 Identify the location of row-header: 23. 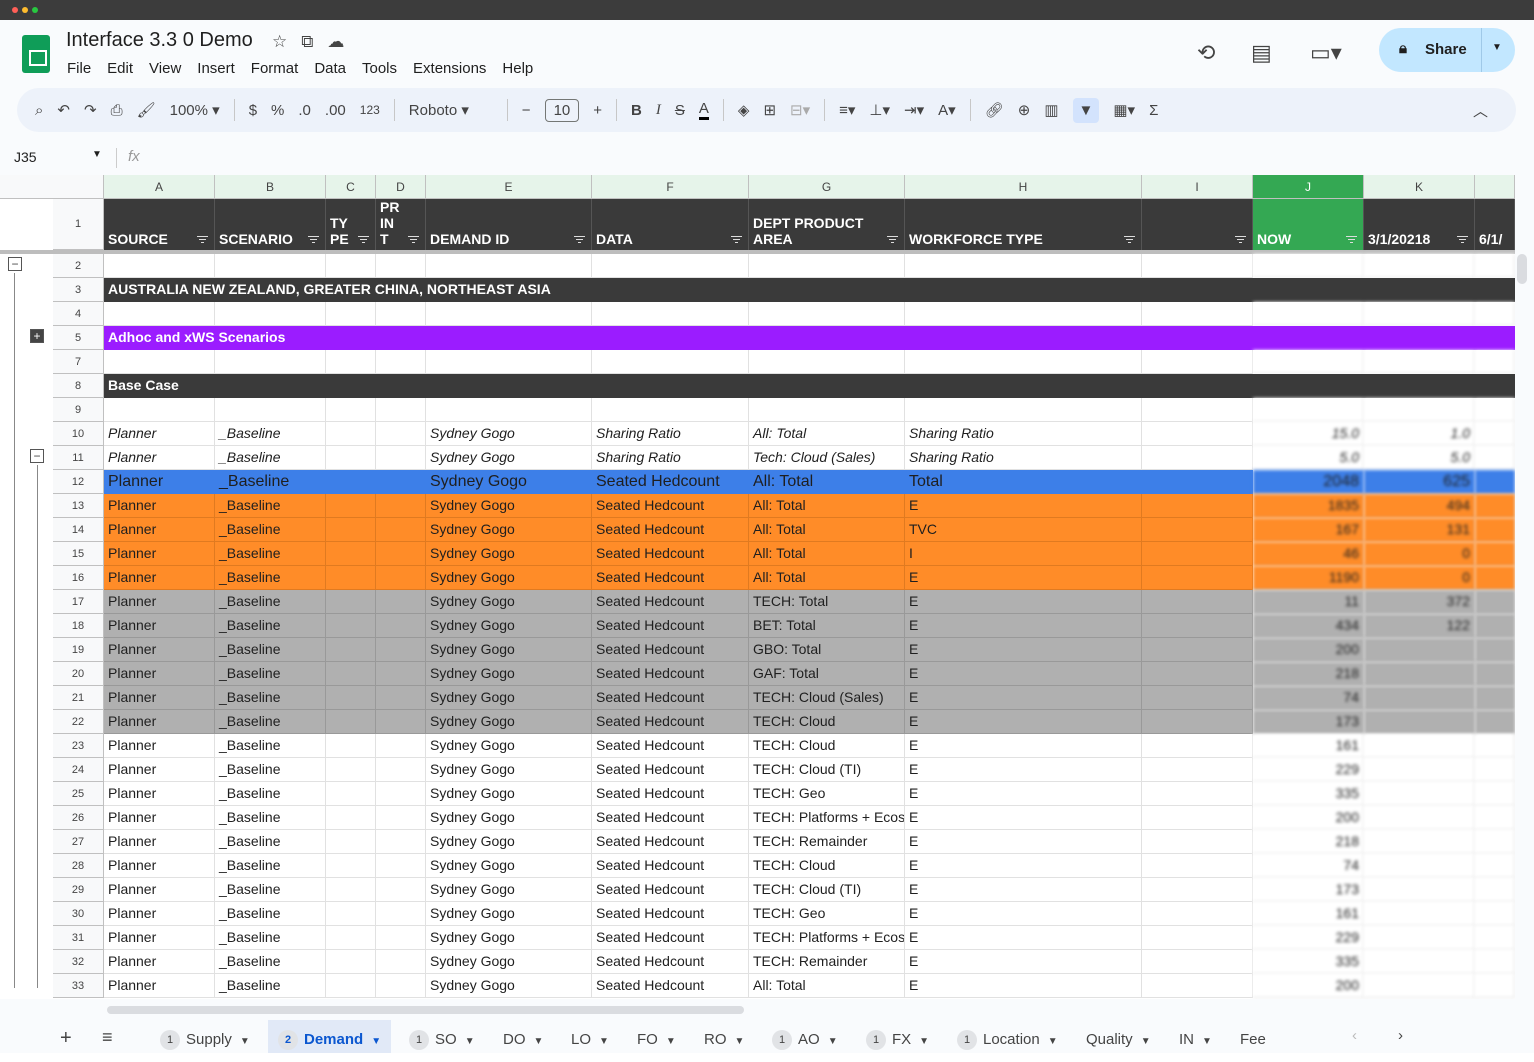
(78, 746).